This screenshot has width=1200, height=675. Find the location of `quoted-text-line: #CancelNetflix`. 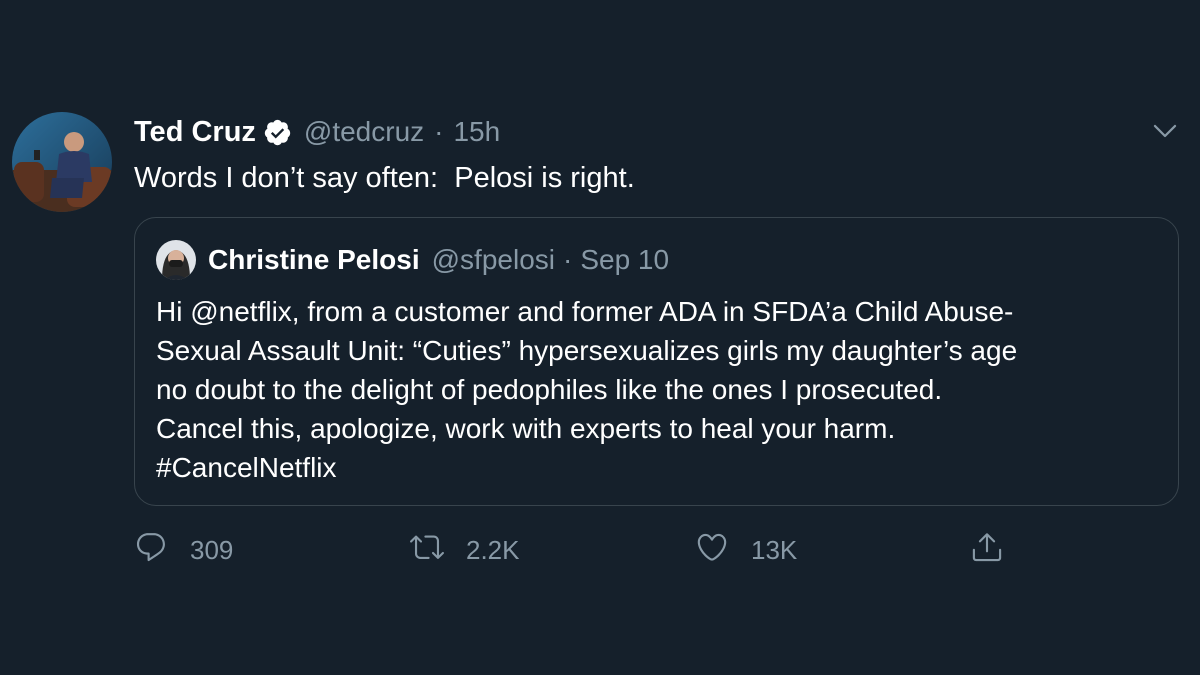

quoted-text-line: #CancelNetflix is located at coordinates (246, 467).